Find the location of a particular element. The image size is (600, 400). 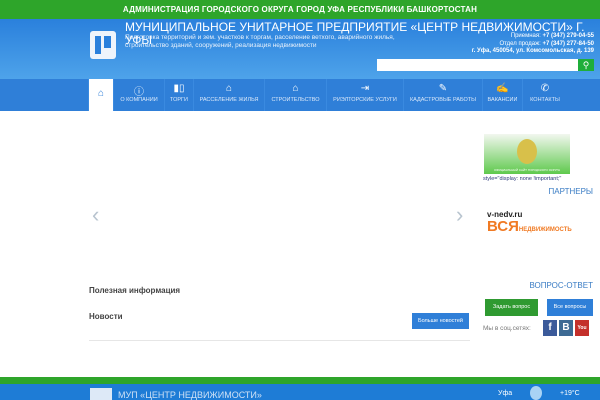

auction-icon: ▮▯ is located at coordinates (179, 88).